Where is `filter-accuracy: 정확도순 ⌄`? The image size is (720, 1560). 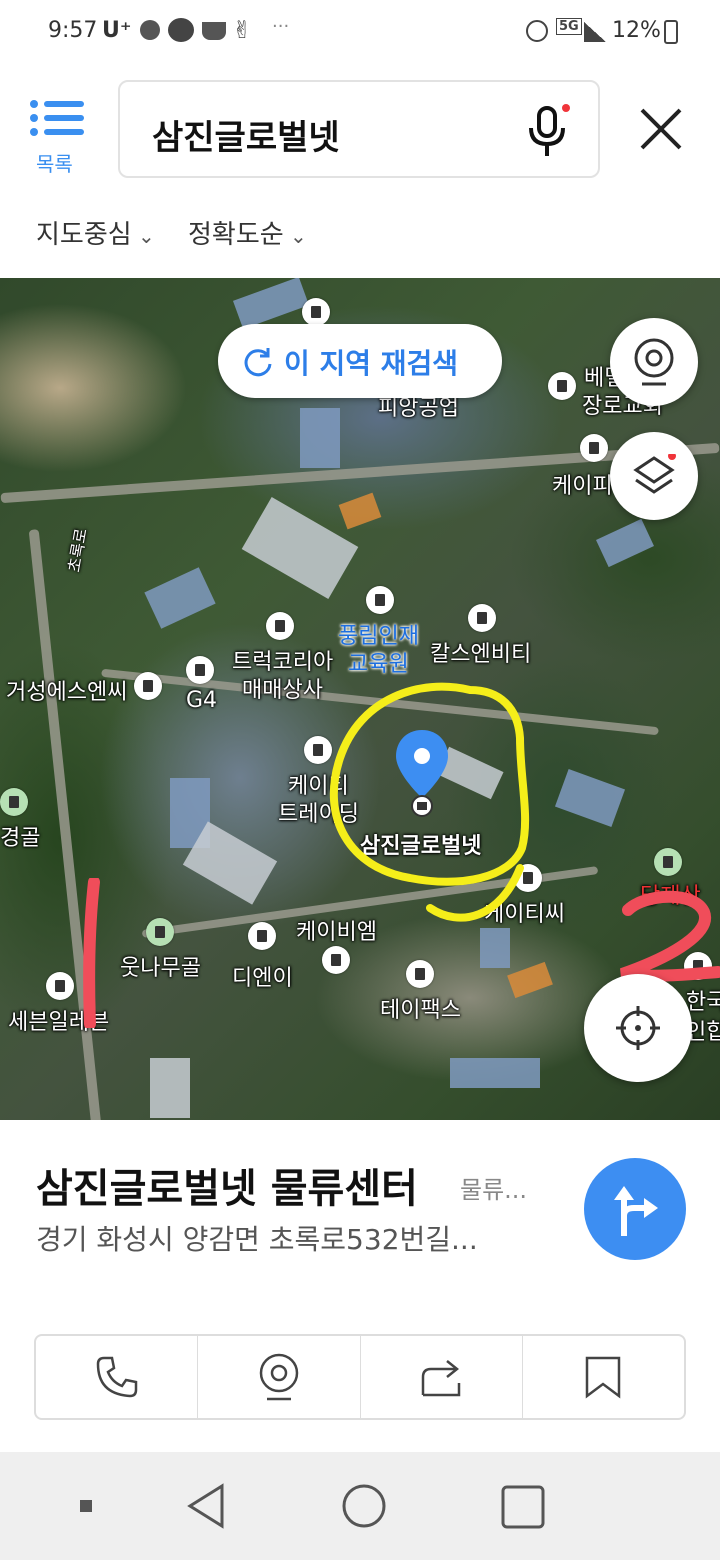
filter-accuracy: 정확도순 ⌄ is located at coordinates (247, 232).